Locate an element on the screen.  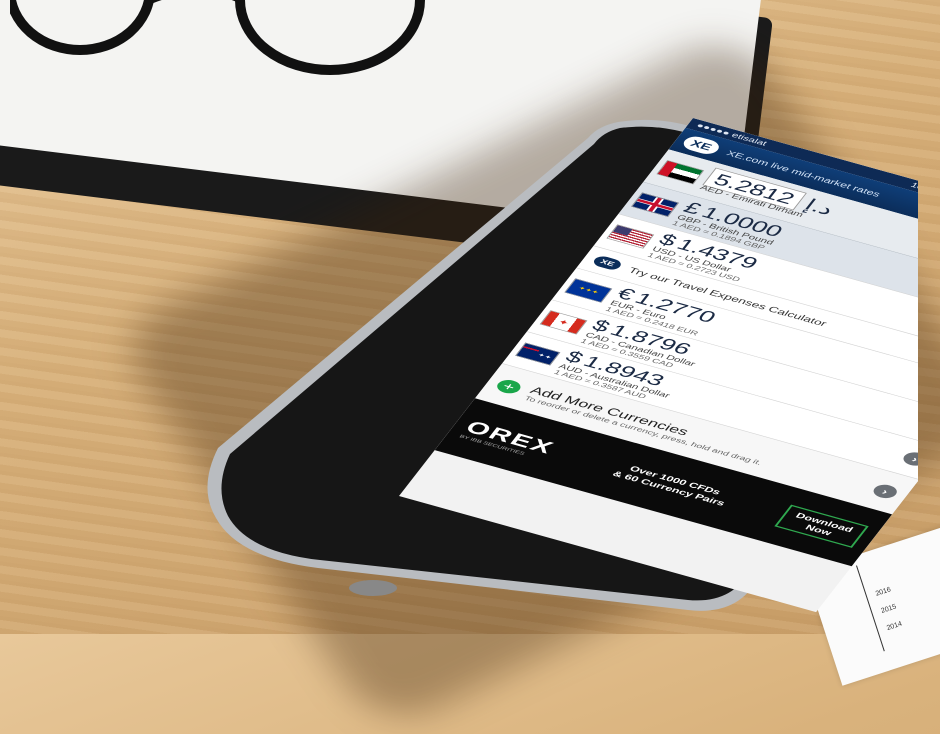
flag-au-icon: ✦✦ is located at coordinates (538, 354).